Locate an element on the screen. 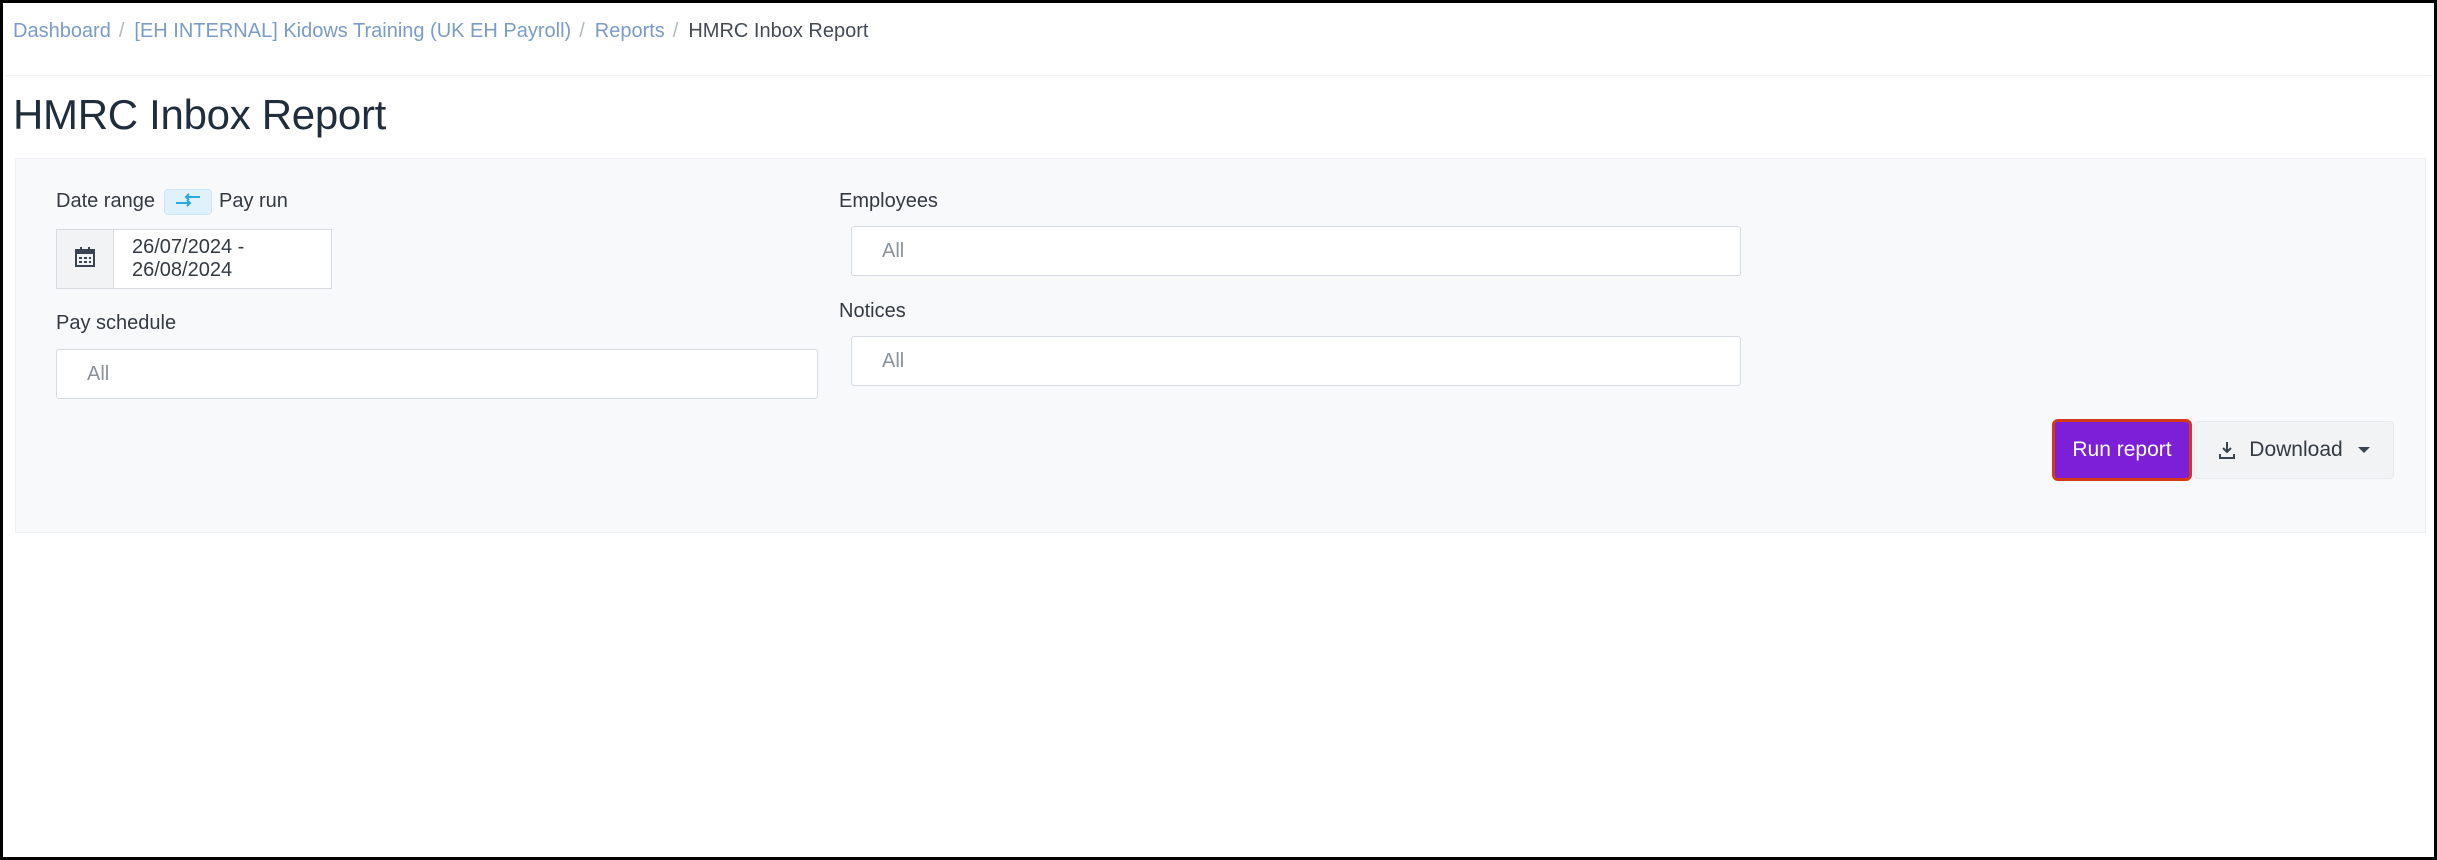 The width and height of the screenshot is (2437, 860). swap-arrows-icon is located at coordinates (188, 202).